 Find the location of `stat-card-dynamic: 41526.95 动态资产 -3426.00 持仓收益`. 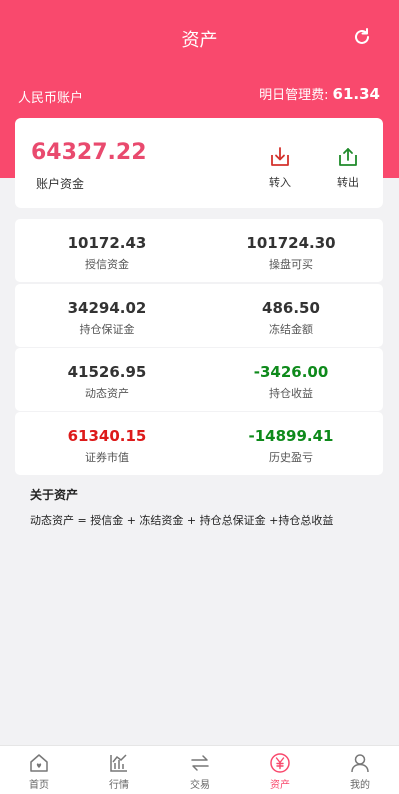

stat-card-dynamic: 41526.95 动态资产 -3426.00 持仓收益 is located at coordinates (199, 379).